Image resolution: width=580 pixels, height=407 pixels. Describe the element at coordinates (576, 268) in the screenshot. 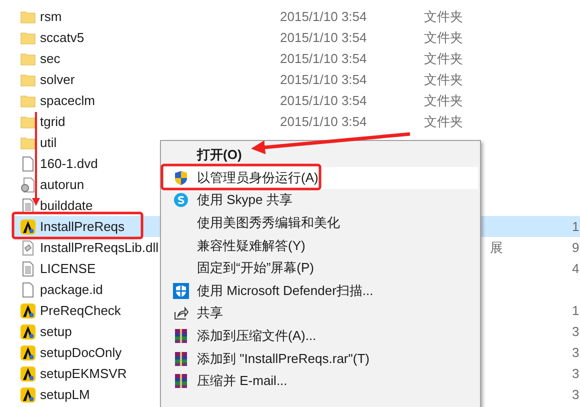

I see `file-size: 4` at that location.